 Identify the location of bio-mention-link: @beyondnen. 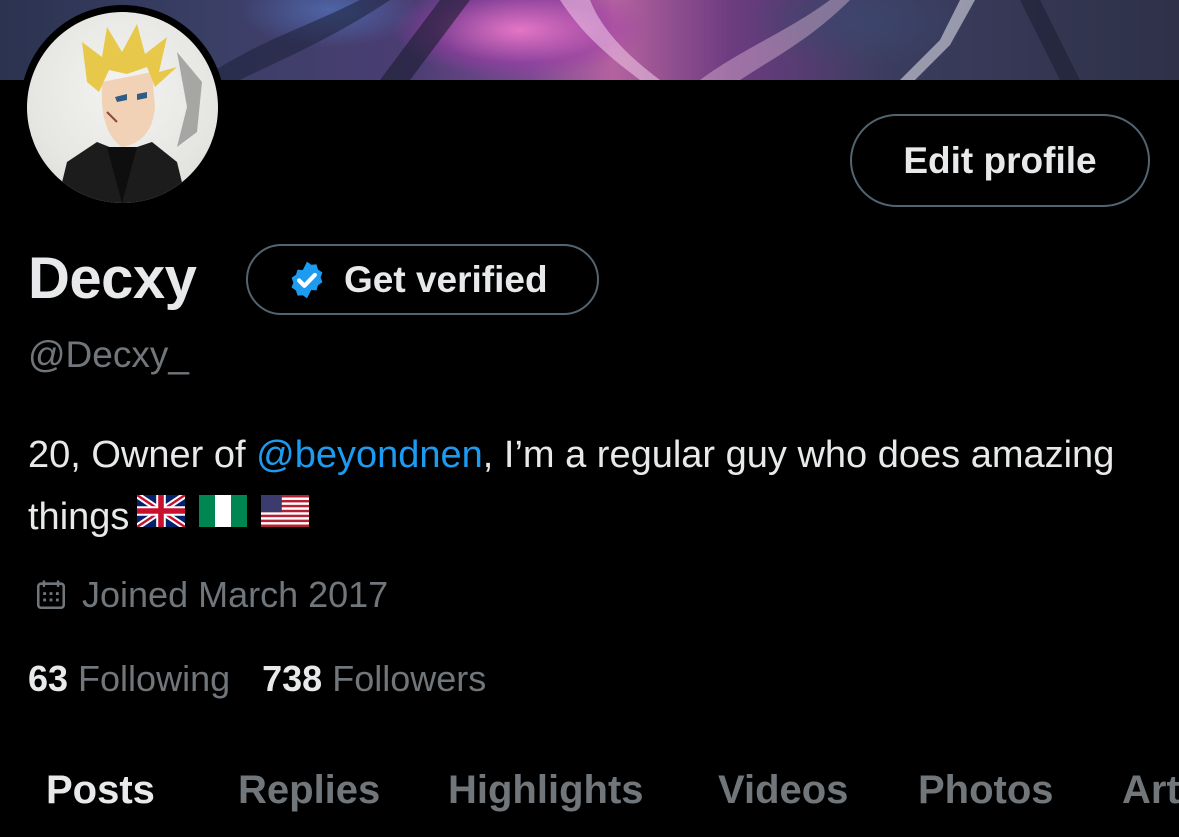
(369, 455).